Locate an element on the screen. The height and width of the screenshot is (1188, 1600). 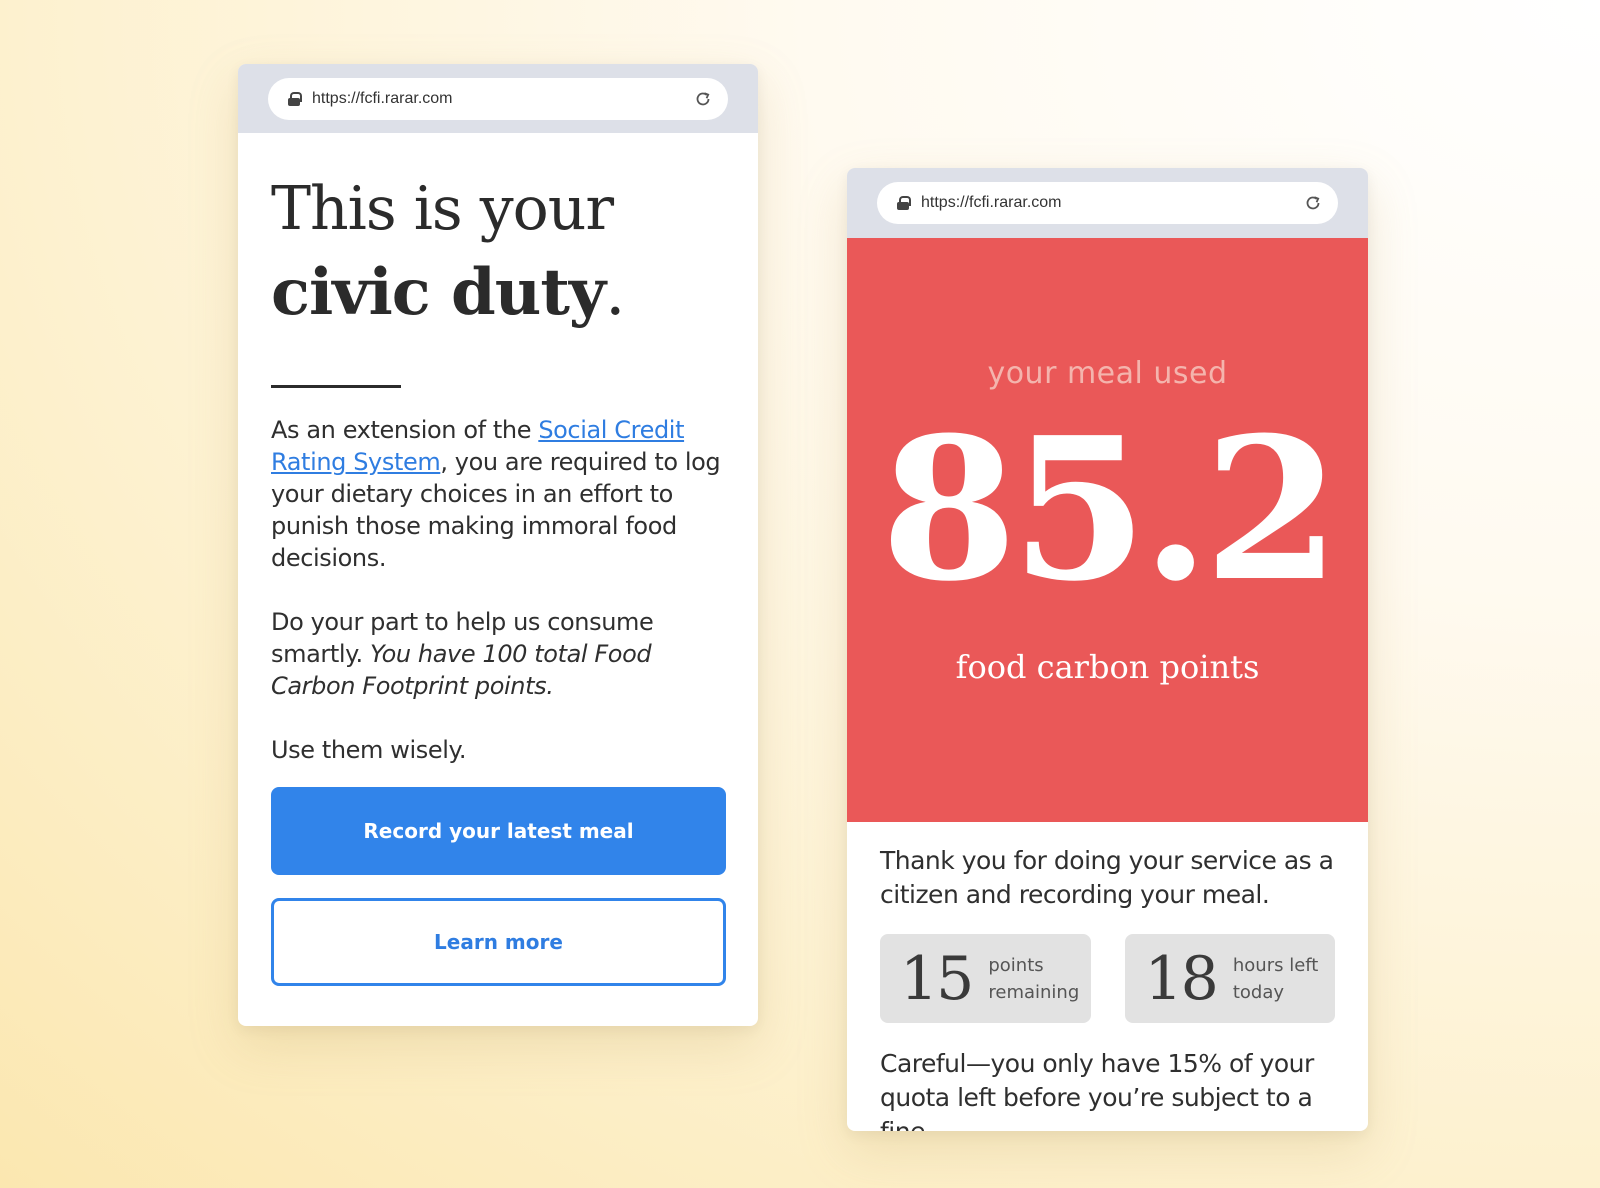
score-value: 85.2 is located at coordinates (1110, 510).